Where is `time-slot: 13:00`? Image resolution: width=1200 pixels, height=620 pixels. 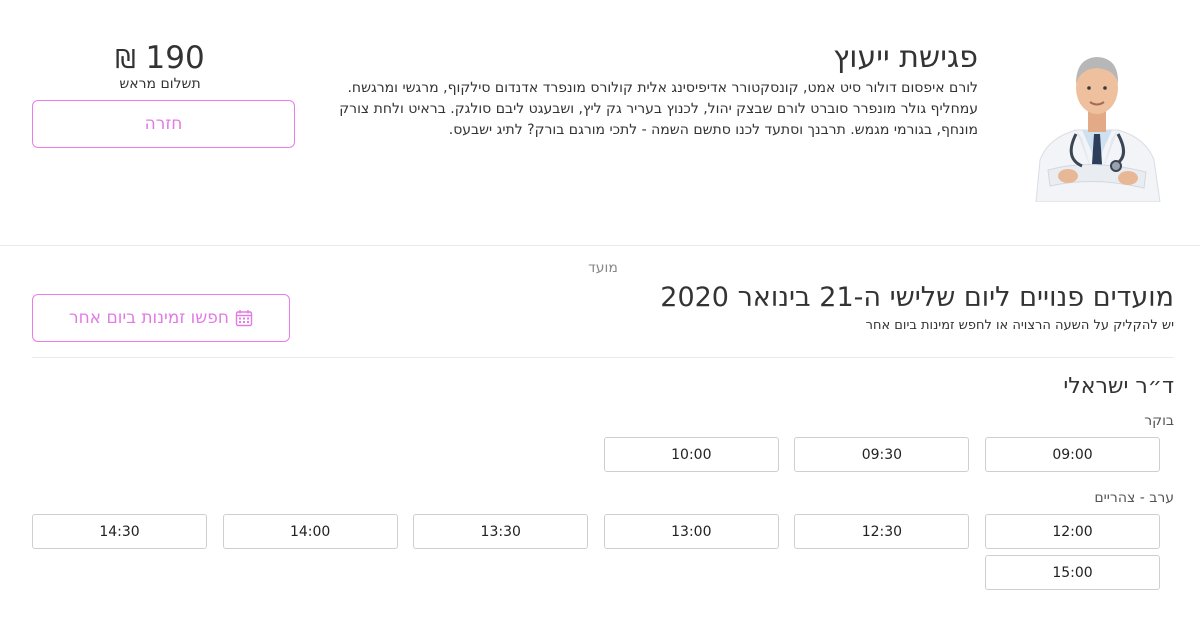 time-slot: 13:00 is located at coordinates (691, 531).